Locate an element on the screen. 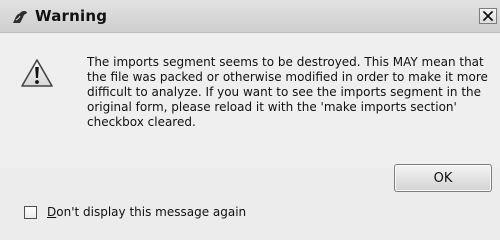 This screenshot has height=240, width=500. title-bar: Warning is located at coordinates (250, 16).